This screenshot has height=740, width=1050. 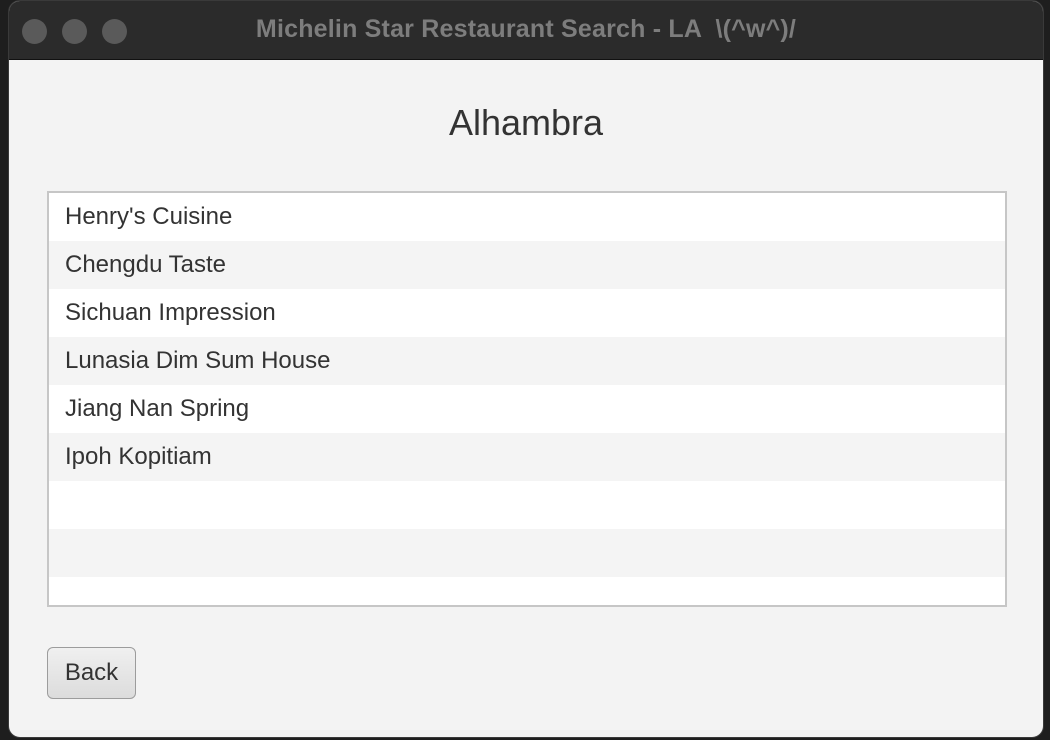 What do you see at coordinates (527, 361) in the screenshot?
I see `list-item: Lunasia Dim Sum House` at bounding box center [527, 361].